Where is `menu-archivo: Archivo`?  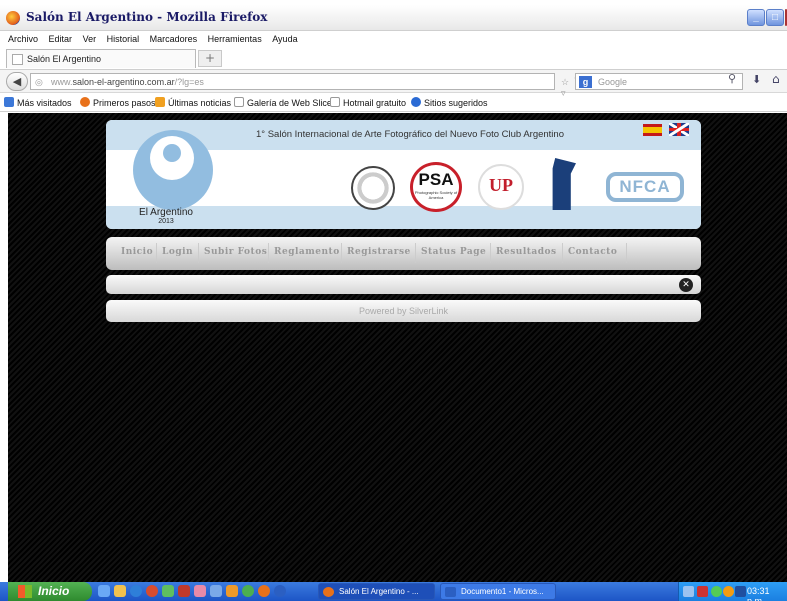 menu-archivo: Archivo is located at coordinates (23, 39).